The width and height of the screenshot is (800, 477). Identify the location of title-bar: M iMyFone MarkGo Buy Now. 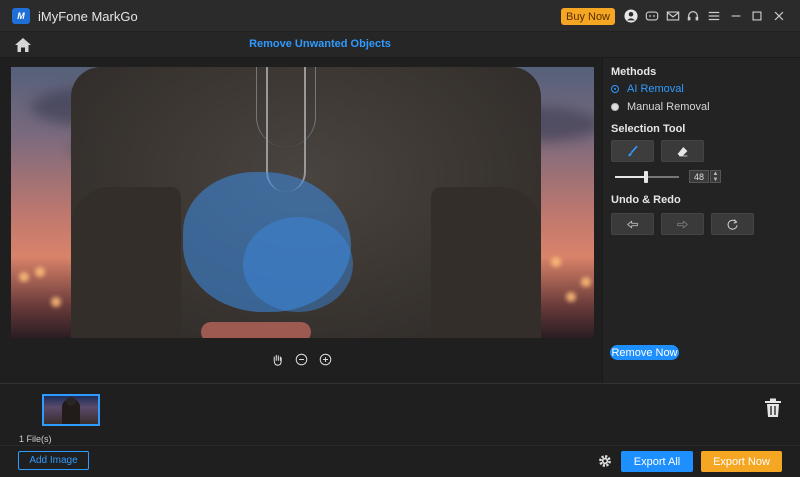
(400, 16).